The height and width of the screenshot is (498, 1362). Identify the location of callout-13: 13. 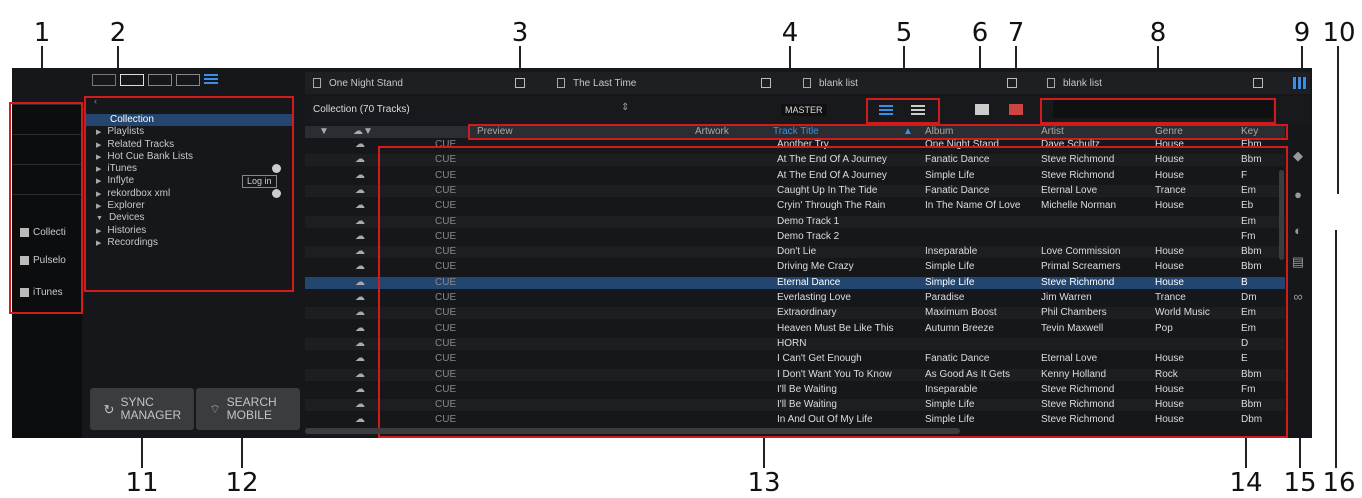
(764, 483).